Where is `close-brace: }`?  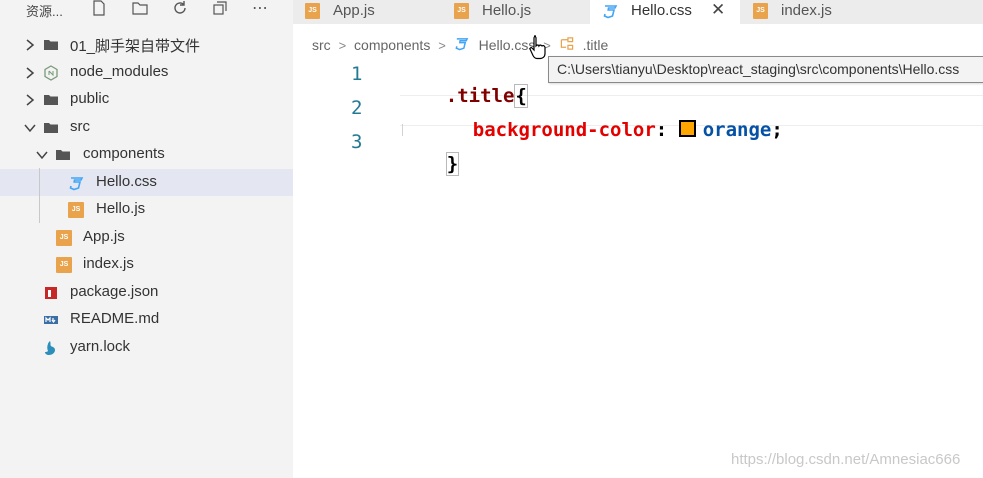
close-brace: } is located at coordinates (452, 164).